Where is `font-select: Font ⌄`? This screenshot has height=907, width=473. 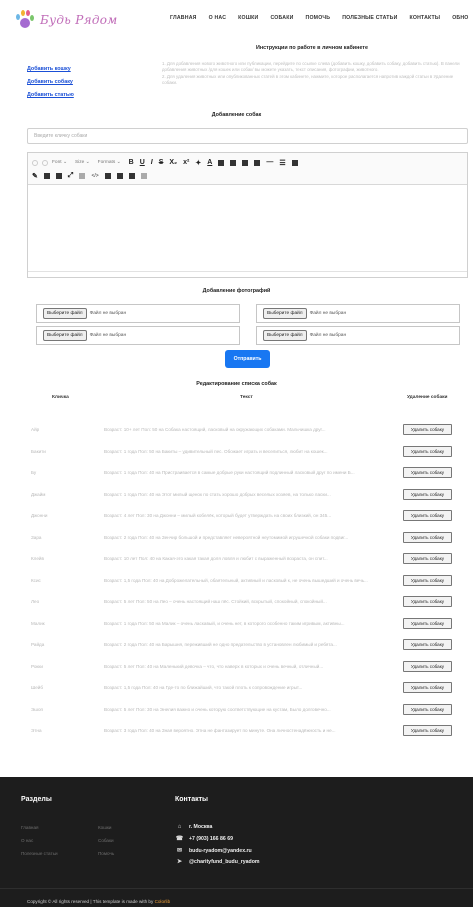
font-select: Font ⌄ is located at coordinates (59, 162).